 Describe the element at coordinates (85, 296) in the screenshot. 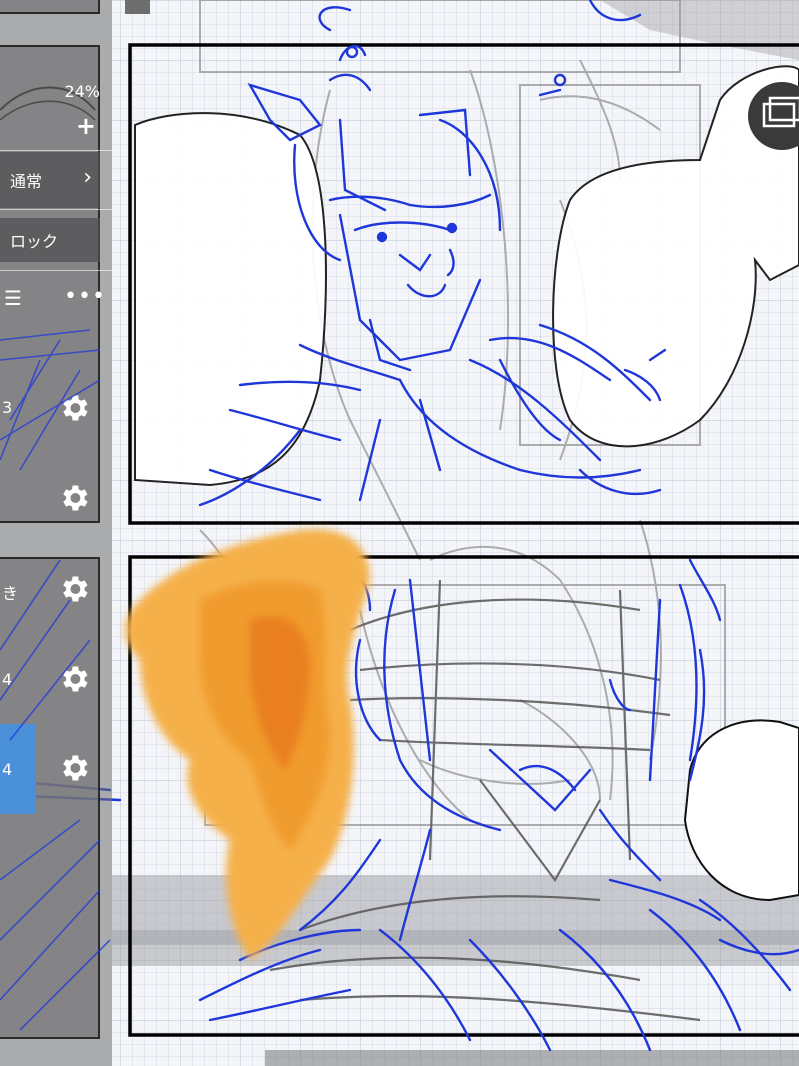

I see `more-icon: •••` at that location.